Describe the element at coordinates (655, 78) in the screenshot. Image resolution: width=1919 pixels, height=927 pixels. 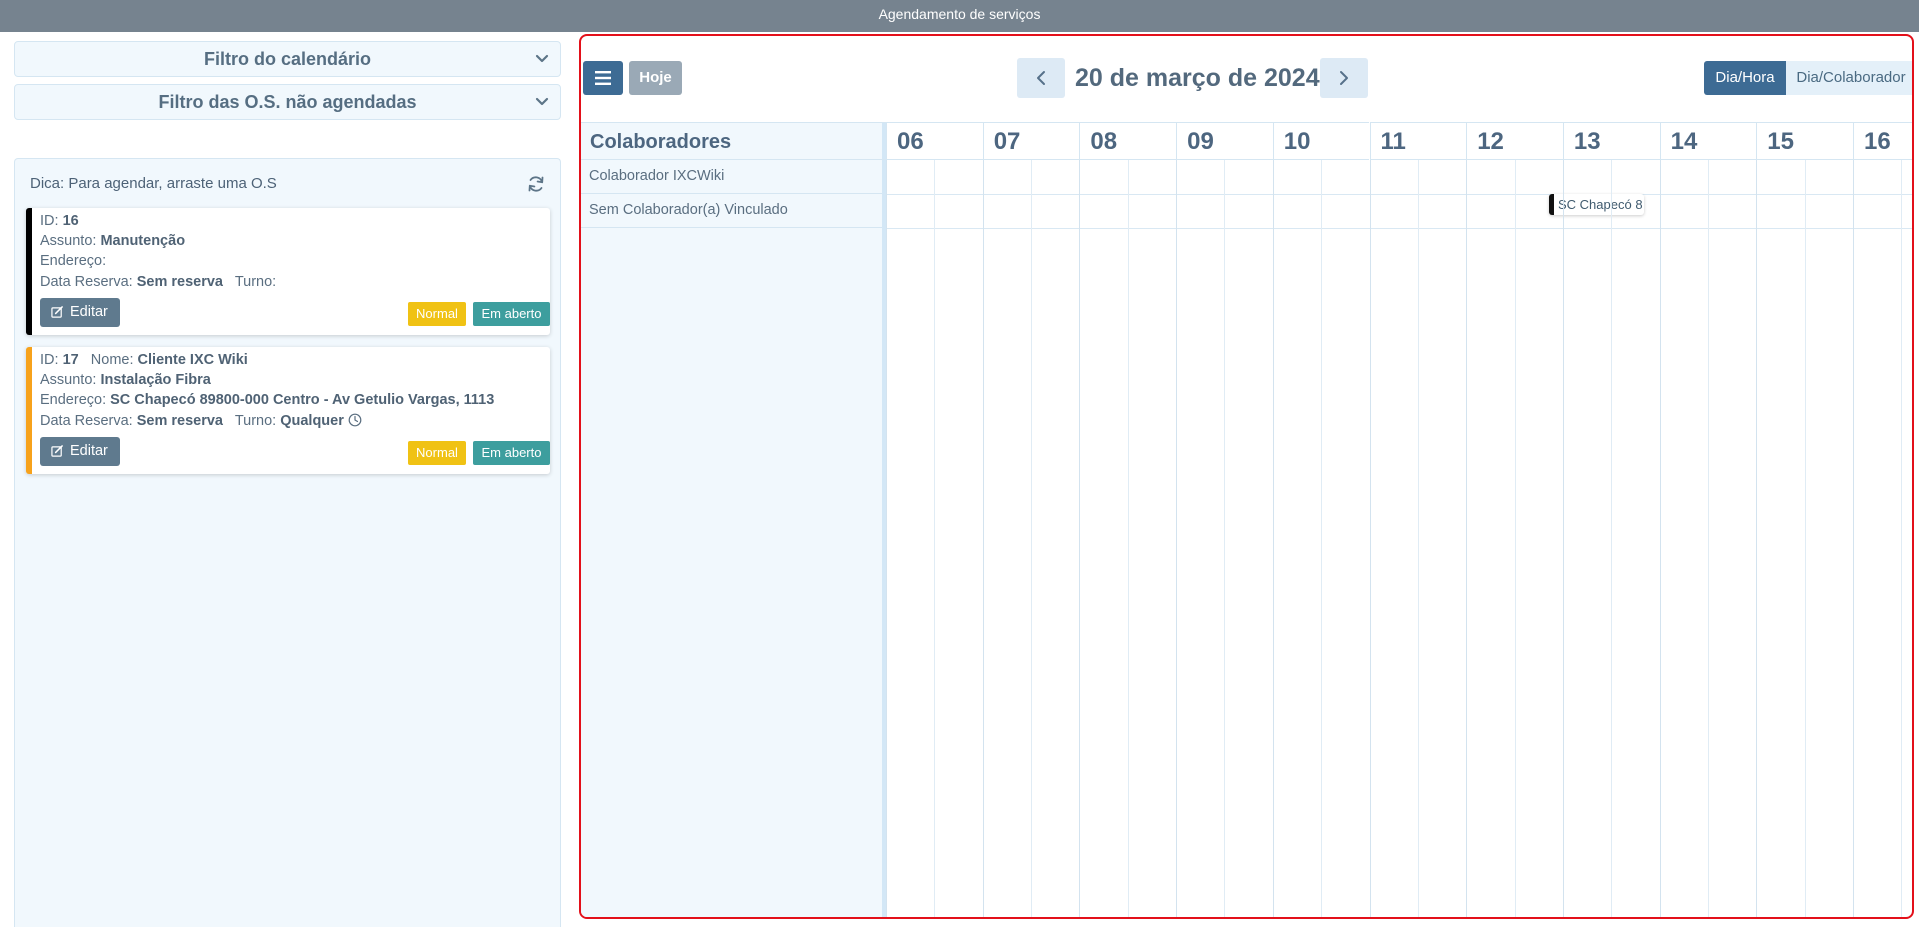
I see `today-button: Hoje` at that location.